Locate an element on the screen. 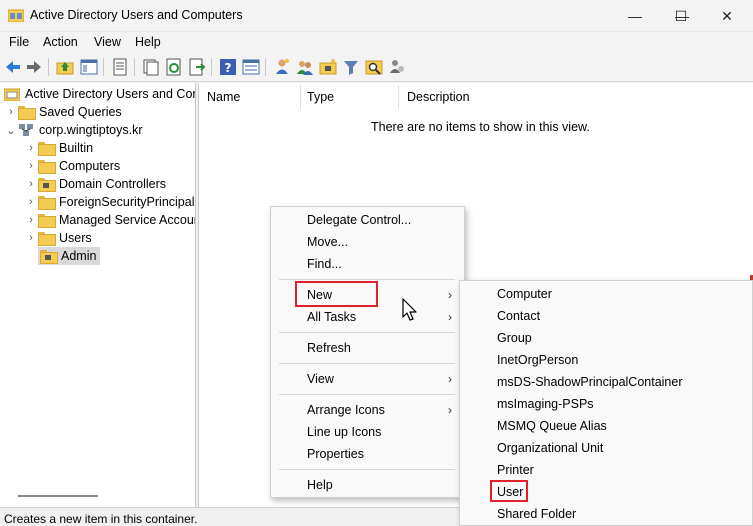  minimize-glyph-icon: — is located at coordinates (635, 16).